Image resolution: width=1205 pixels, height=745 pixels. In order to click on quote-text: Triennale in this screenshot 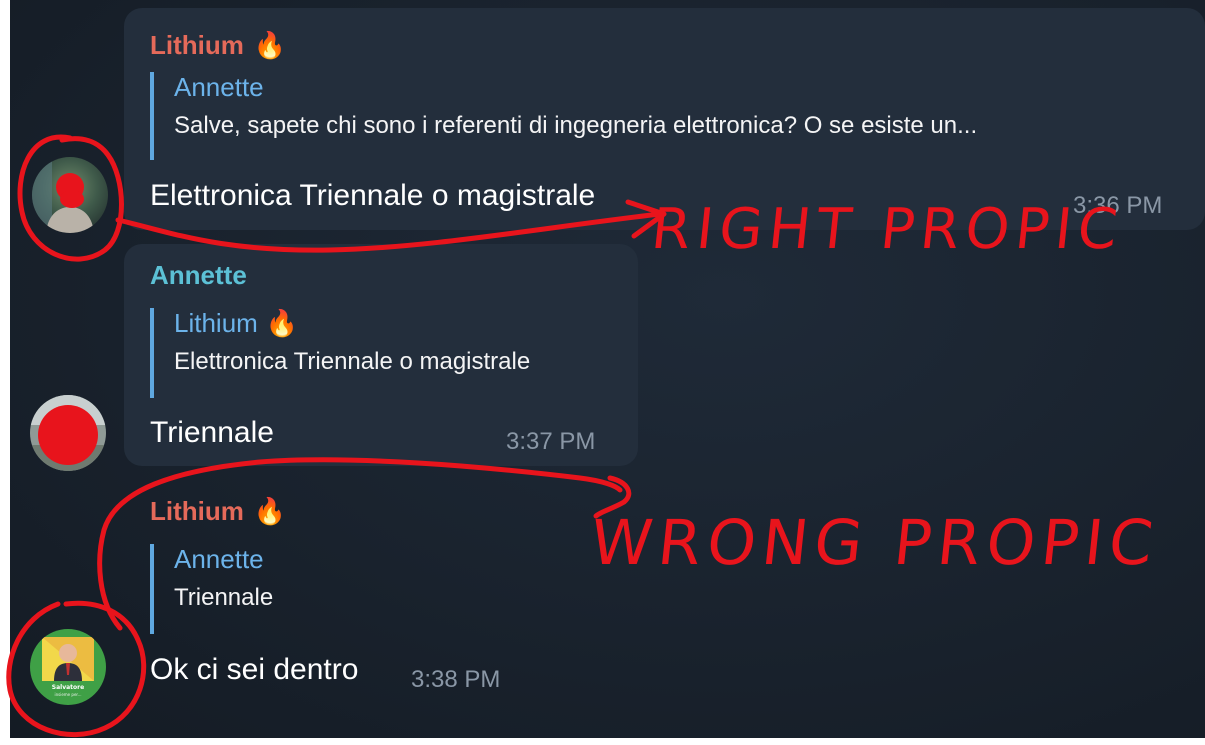, I will do `click(224, 597)`.